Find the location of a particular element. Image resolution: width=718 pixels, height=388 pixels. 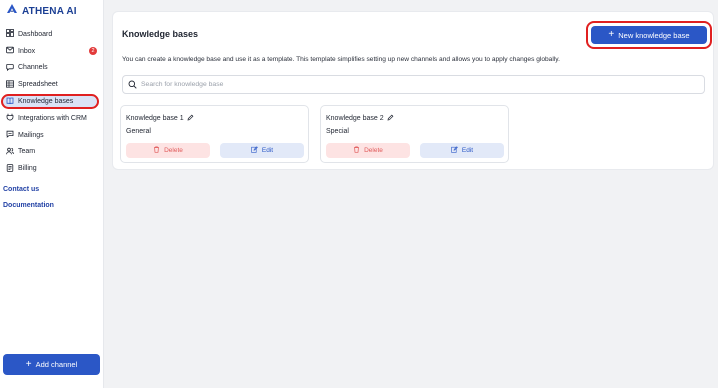

knowledge-base-type: General is located at coordinates (138, 131).